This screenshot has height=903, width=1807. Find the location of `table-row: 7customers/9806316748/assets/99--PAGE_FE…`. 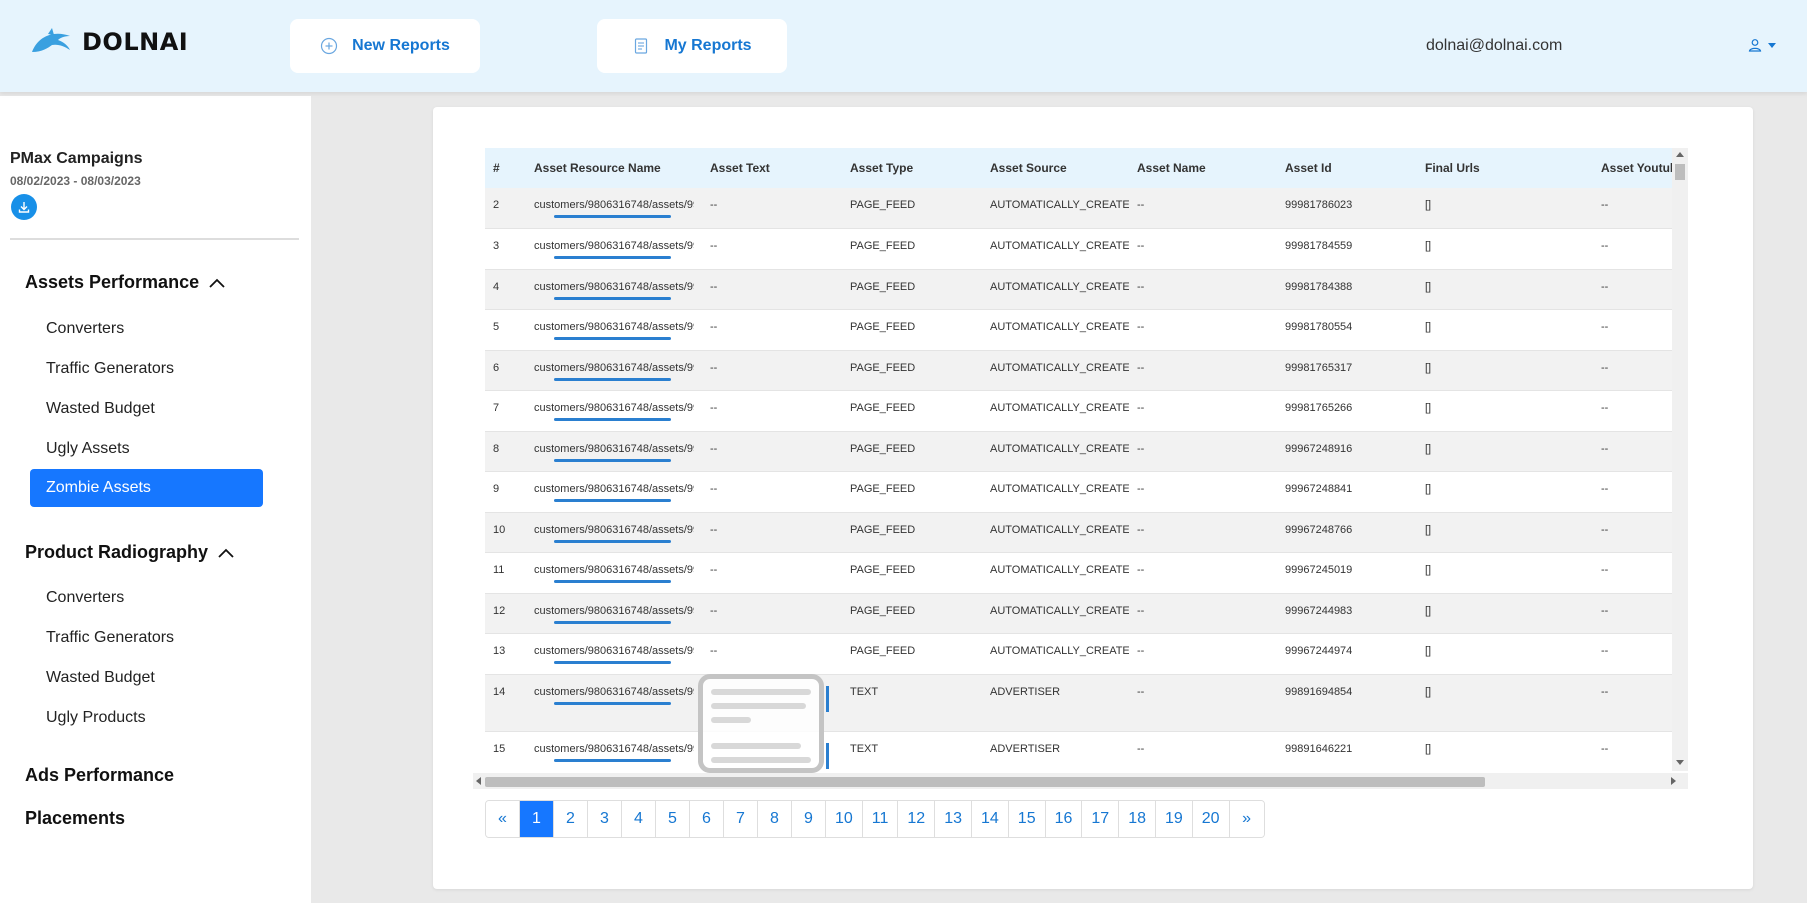

table-row: 7customers/9806316748/assets/99--PAGE_FE… is located at coordinates (1086, 411).